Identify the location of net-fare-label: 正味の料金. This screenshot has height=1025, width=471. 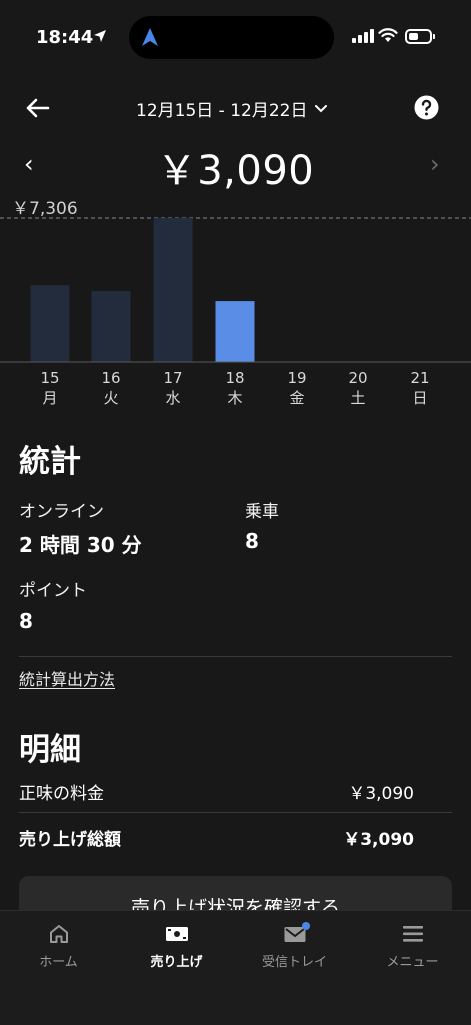
(61, 794).